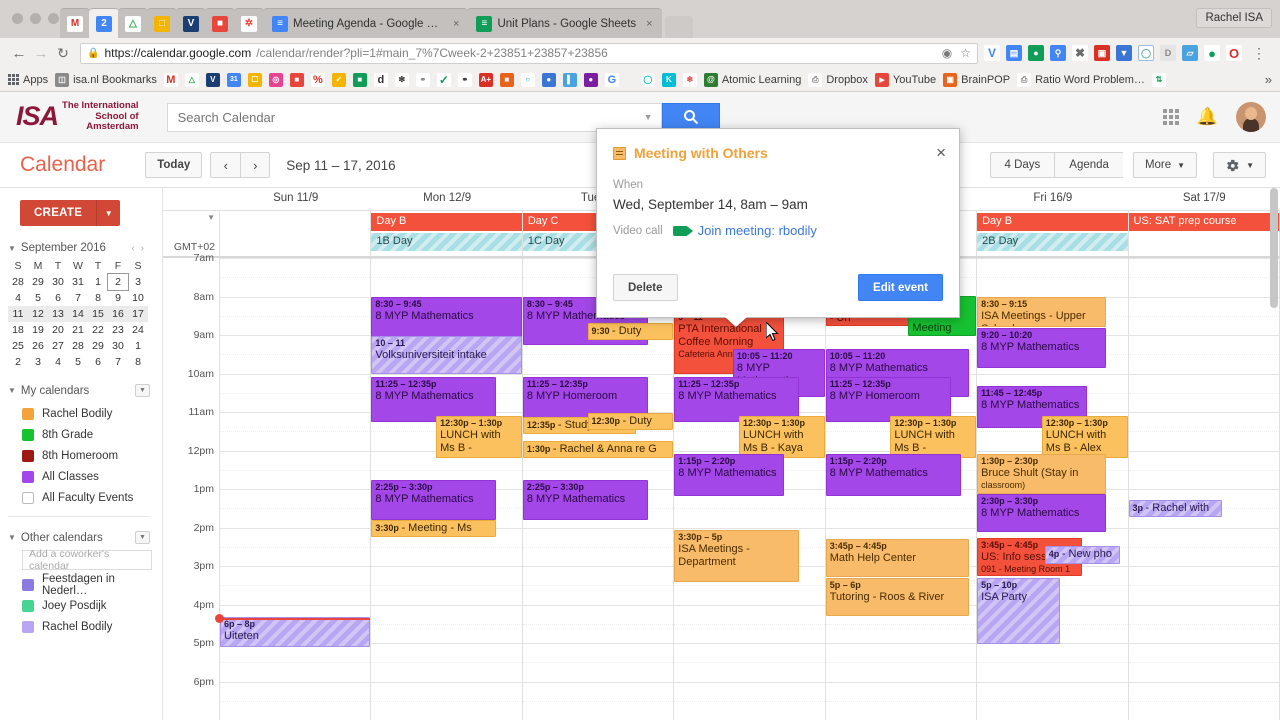 Image resolution: width=1280 pixels, height=720 pixels. I want to click on veracross-bookmark-icon: V, so click(212, 79).